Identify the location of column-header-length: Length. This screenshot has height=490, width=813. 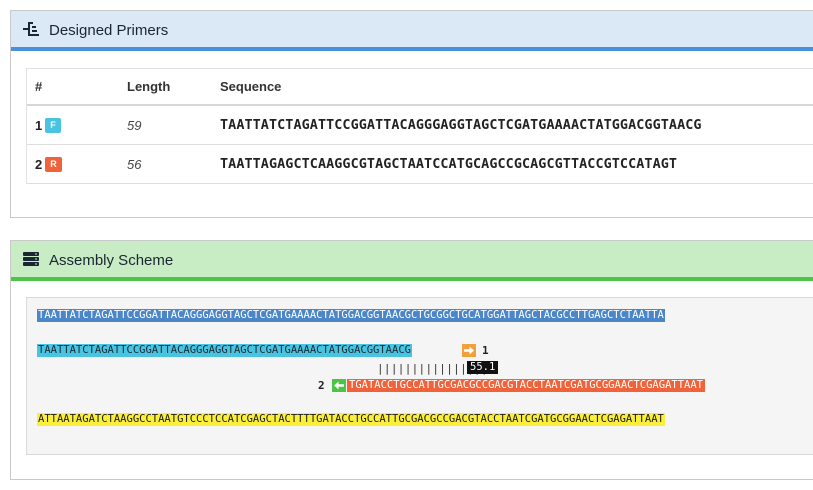
(149, 86).